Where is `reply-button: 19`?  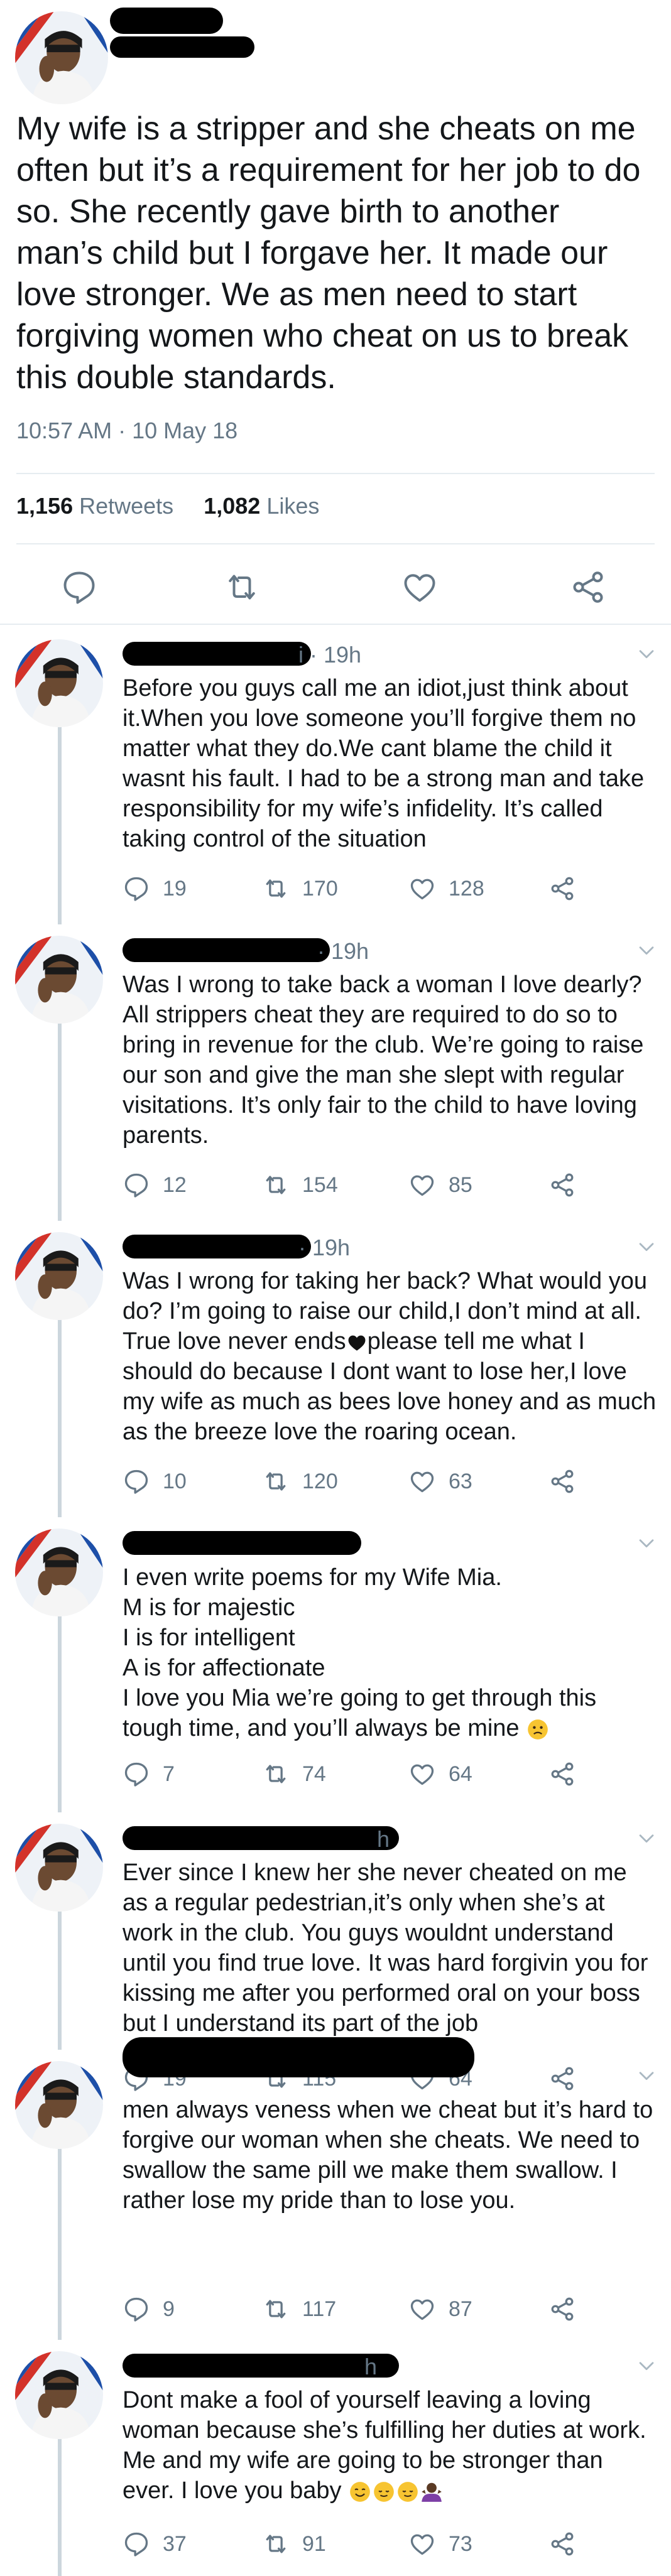 reply-button: 19 is located at coordinates (155, 888).